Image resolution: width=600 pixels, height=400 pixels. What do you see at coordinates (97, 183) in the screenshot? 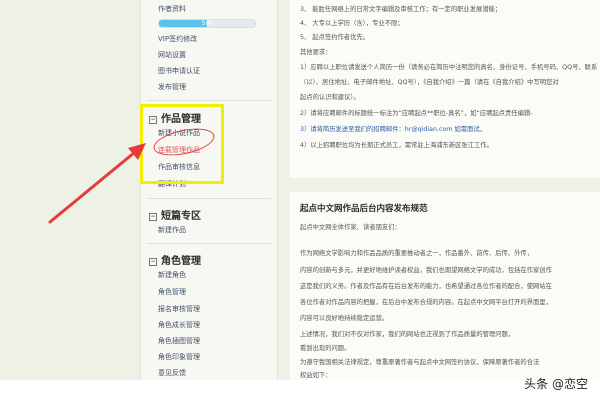
I see `red-arrow-annotation` at bounding box center [97, 183].